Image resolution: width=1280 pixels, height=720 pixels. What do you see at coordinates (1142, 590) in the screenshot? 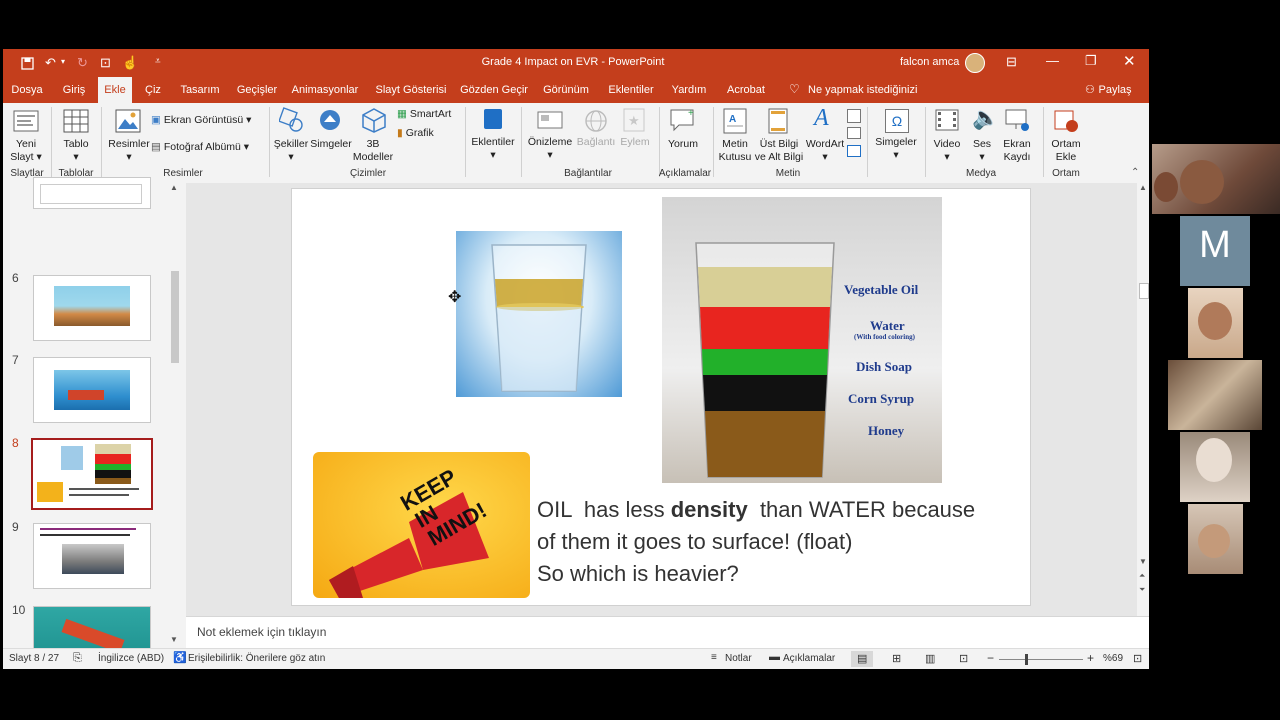
I see `next-slide-icon: ⏷` at bounding box center [1142, 590].